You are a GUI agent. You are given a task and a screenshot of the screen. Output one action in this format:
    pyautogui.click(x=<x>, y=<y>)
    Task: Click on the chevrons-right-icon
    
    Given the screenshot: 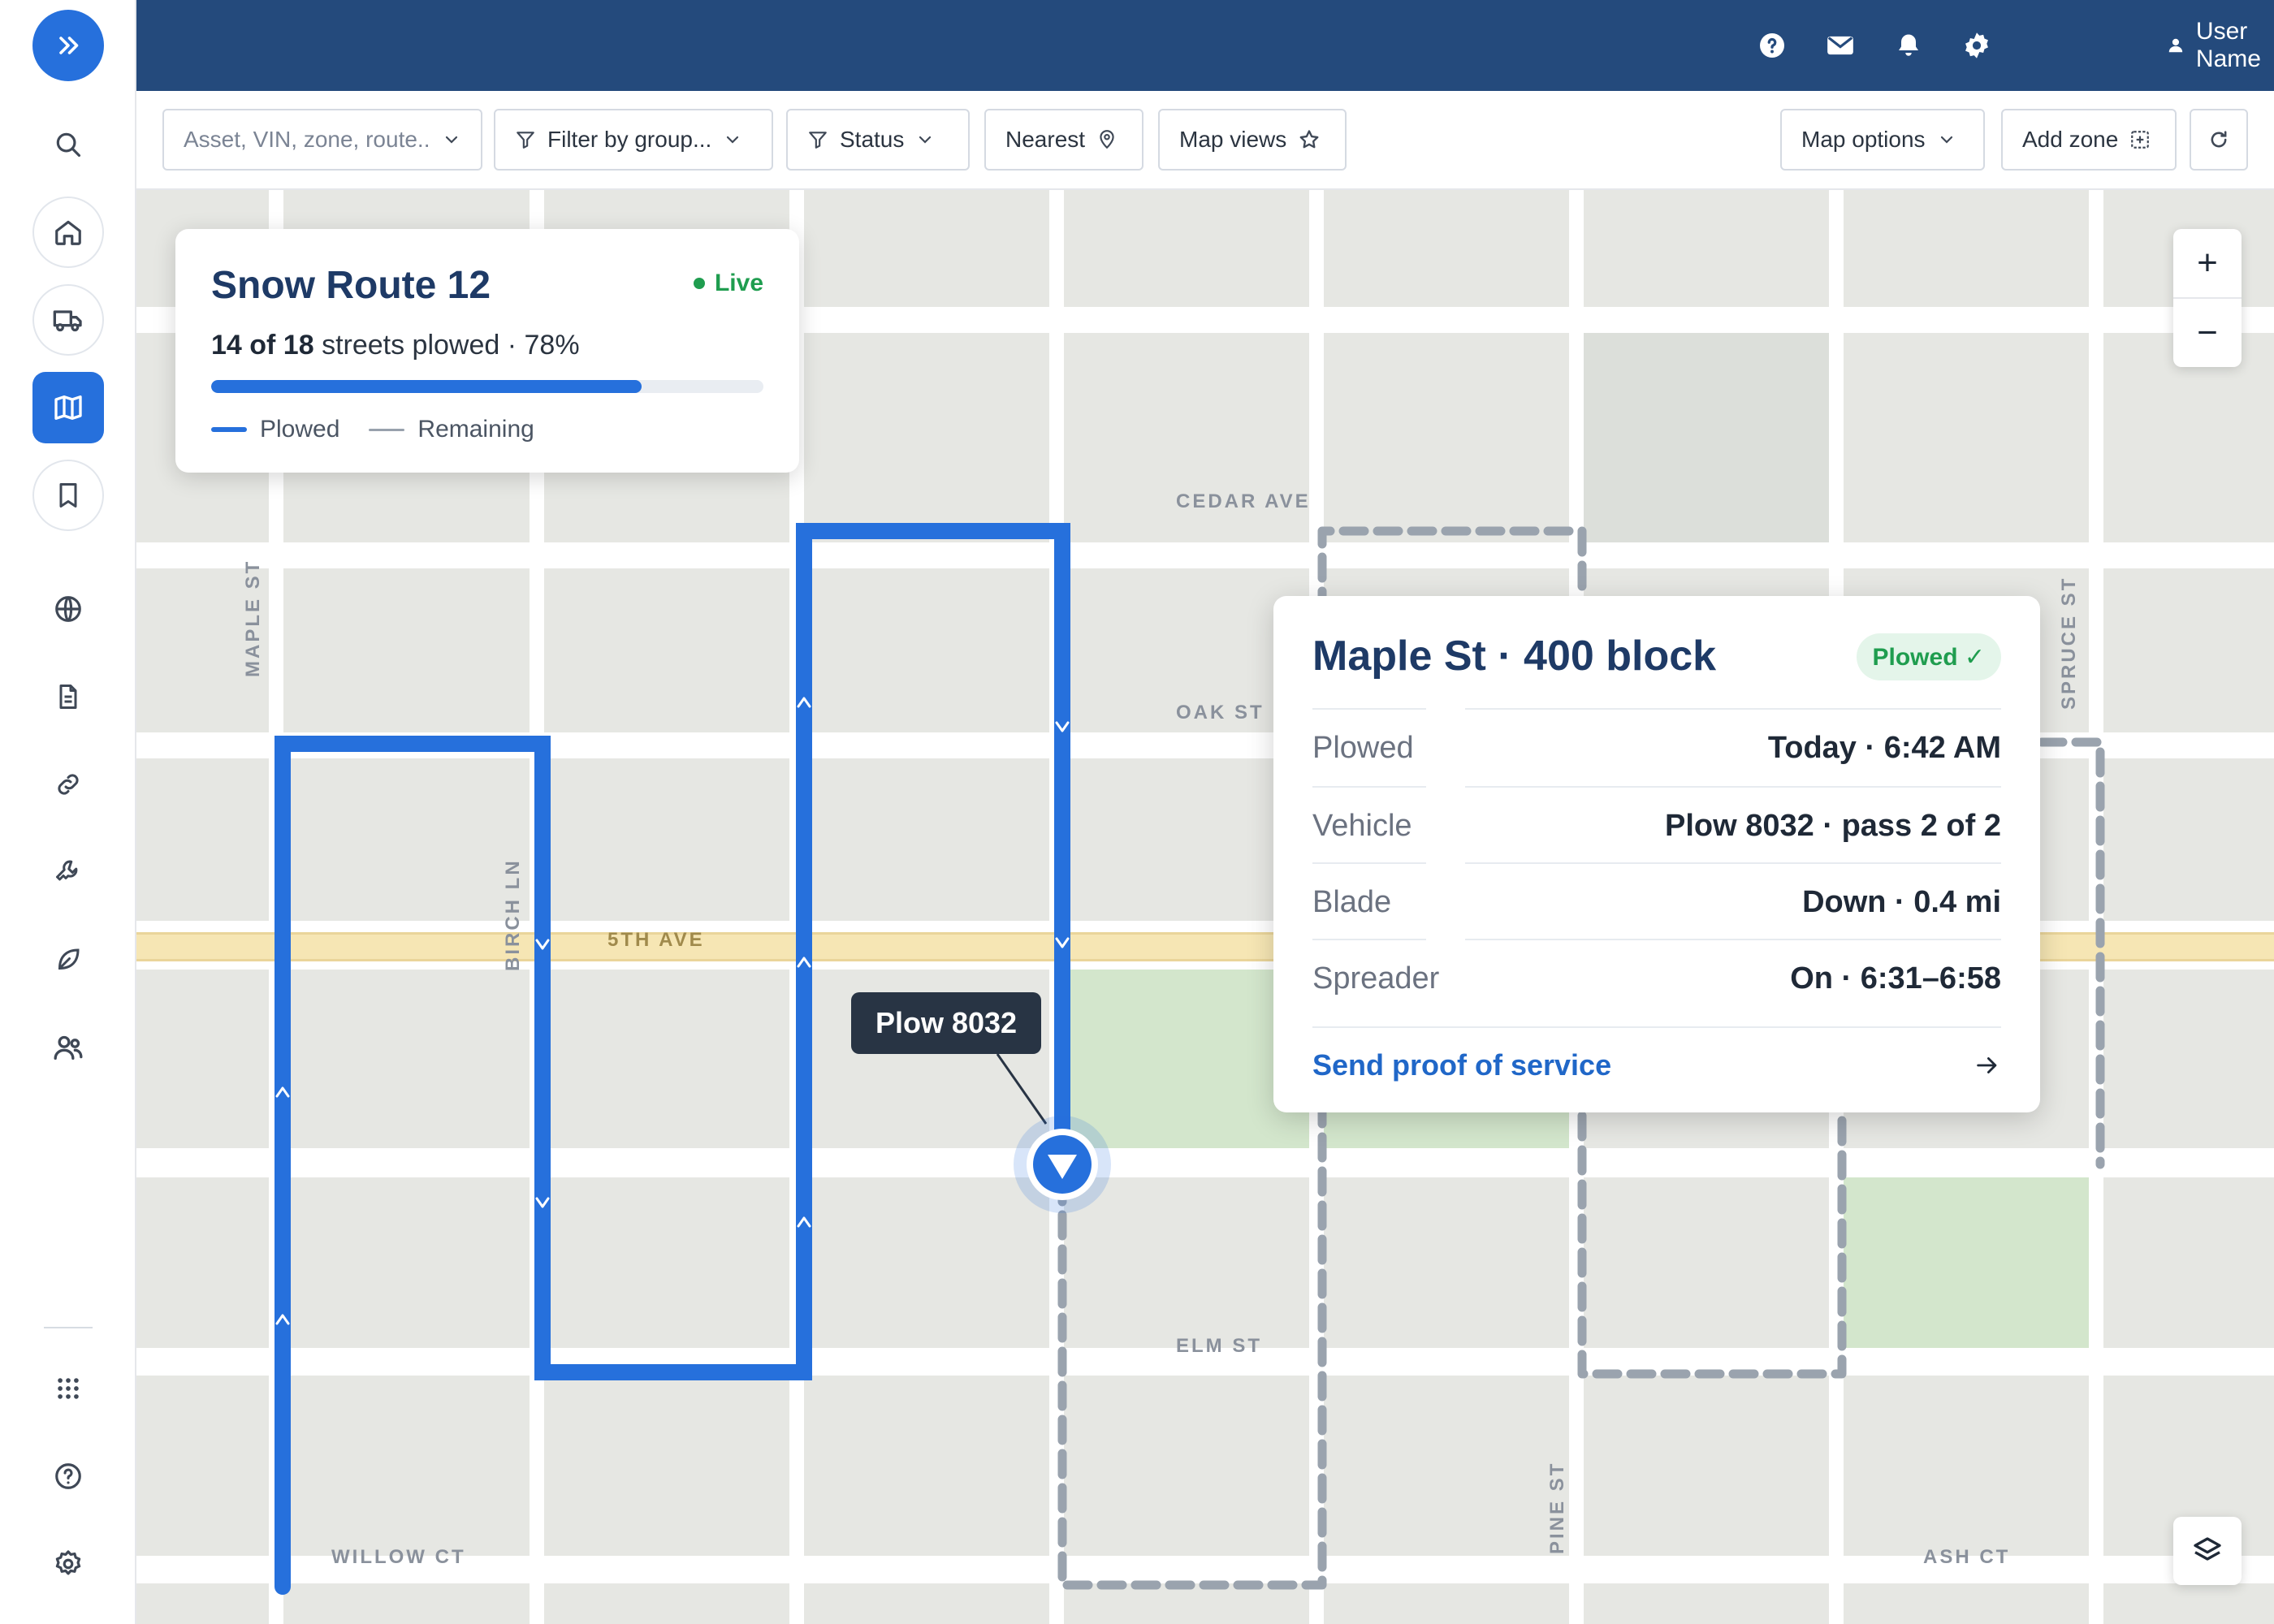 What is the action you would take?
    pyautogui.click(x=69, y=46)
    